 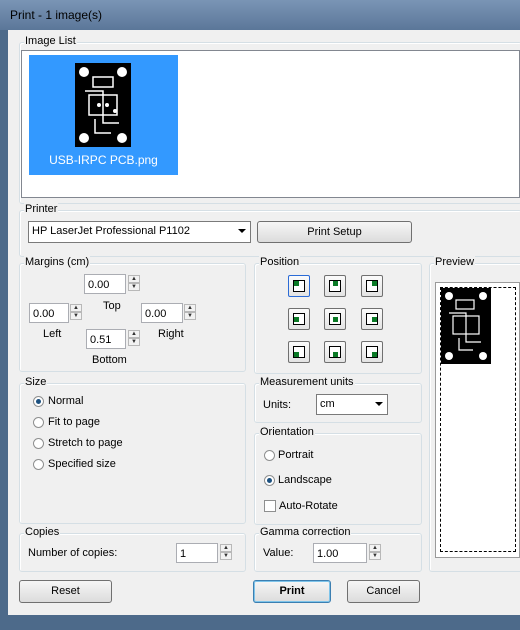 I want to click on reset-button: Reset, so click(x=65, y=591).